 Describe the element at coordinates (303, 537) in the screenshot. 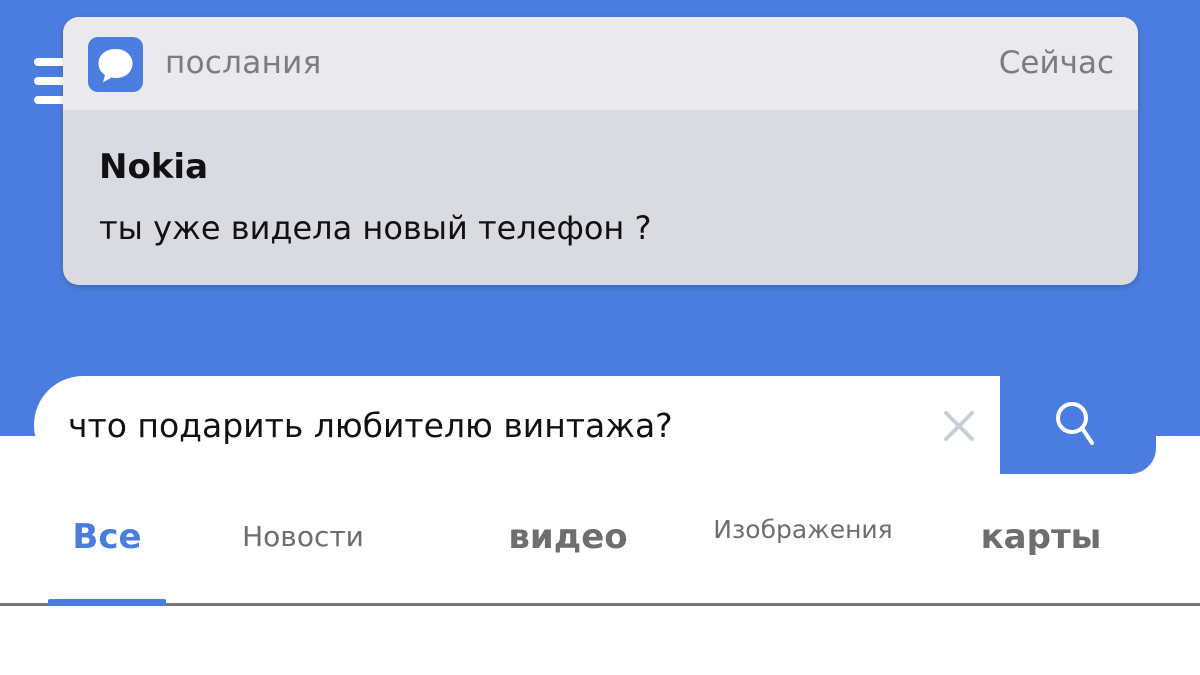

I see `tab-news: Новости` at that location.